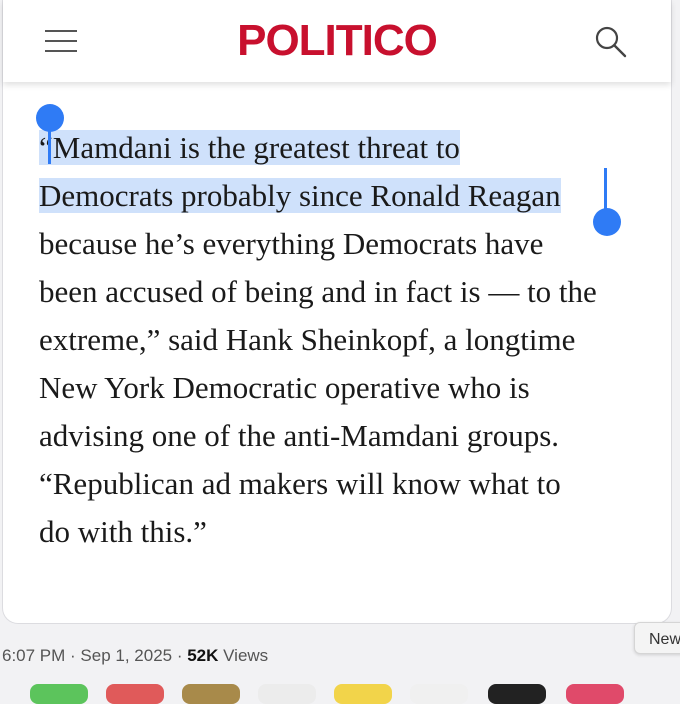 Image resolution: width=680 pixels, height=704 pixels. I want to click on politico-logo: POLITICO, so click(337, 41).